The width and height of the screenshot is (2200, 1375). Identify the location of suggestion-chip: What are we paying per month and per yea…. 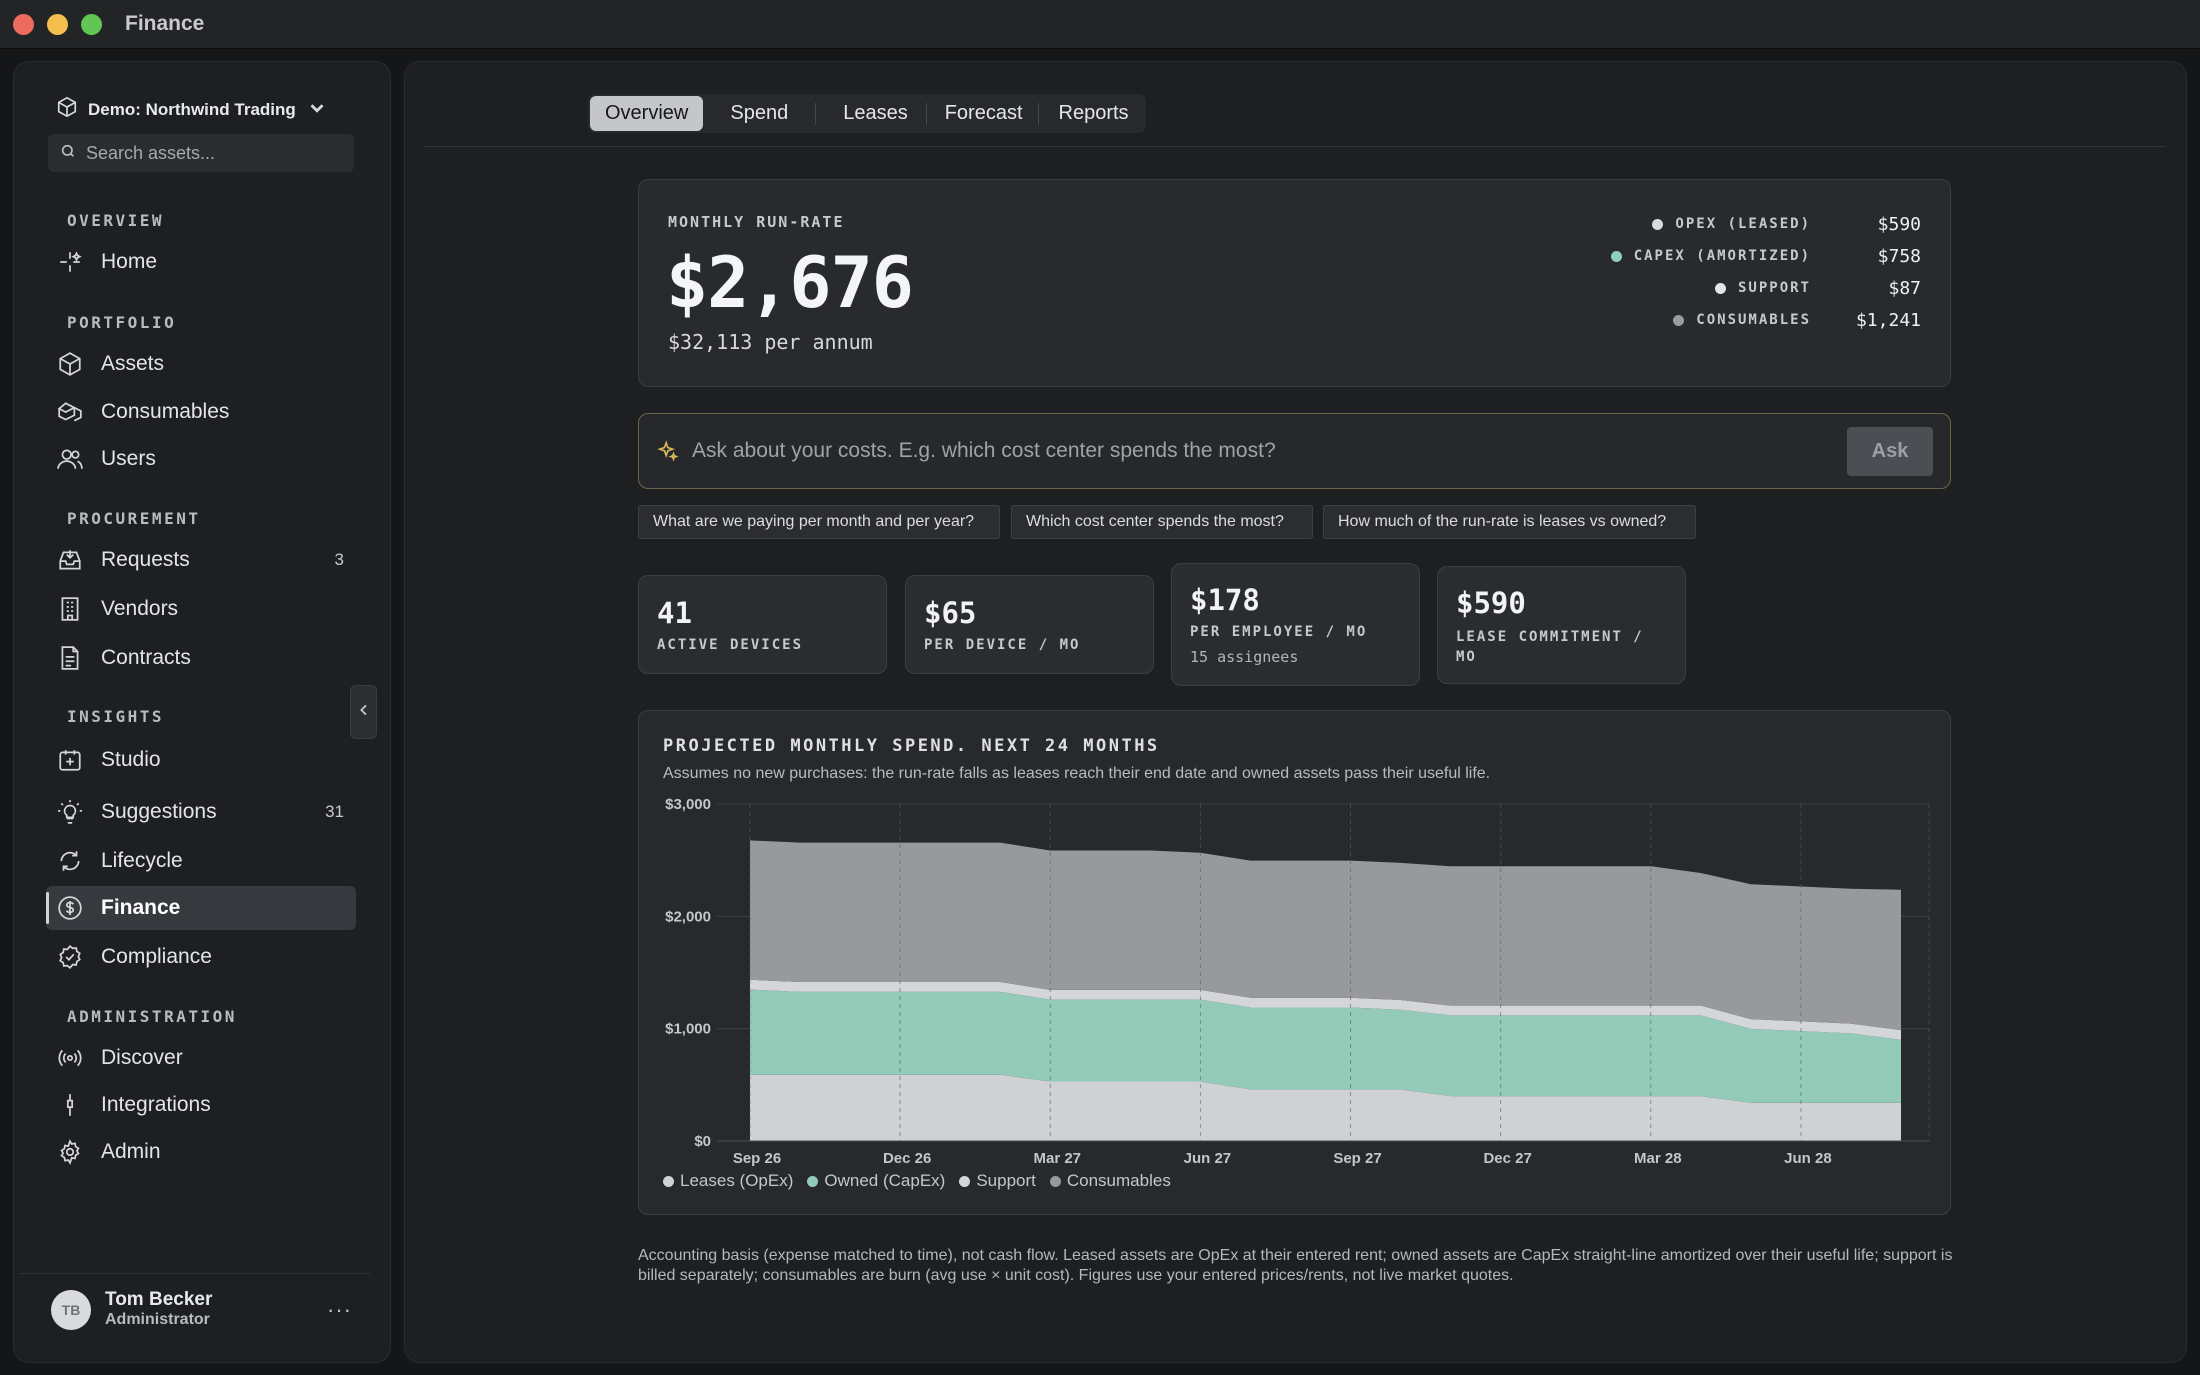
(819, 522).